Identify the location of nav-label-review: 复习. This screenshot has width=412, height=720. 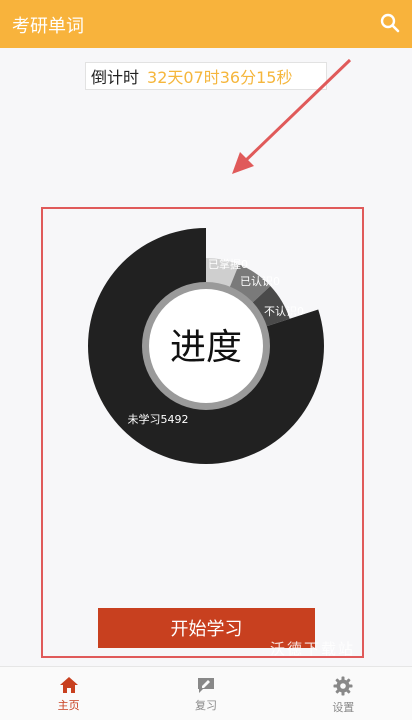
(205, 705).